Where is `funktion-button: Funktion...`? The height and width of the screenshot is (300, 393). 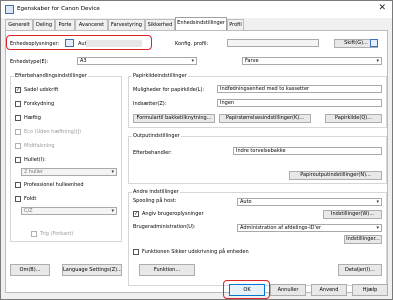 funktion-button: Funktion... is located at coordinates (167, 270).